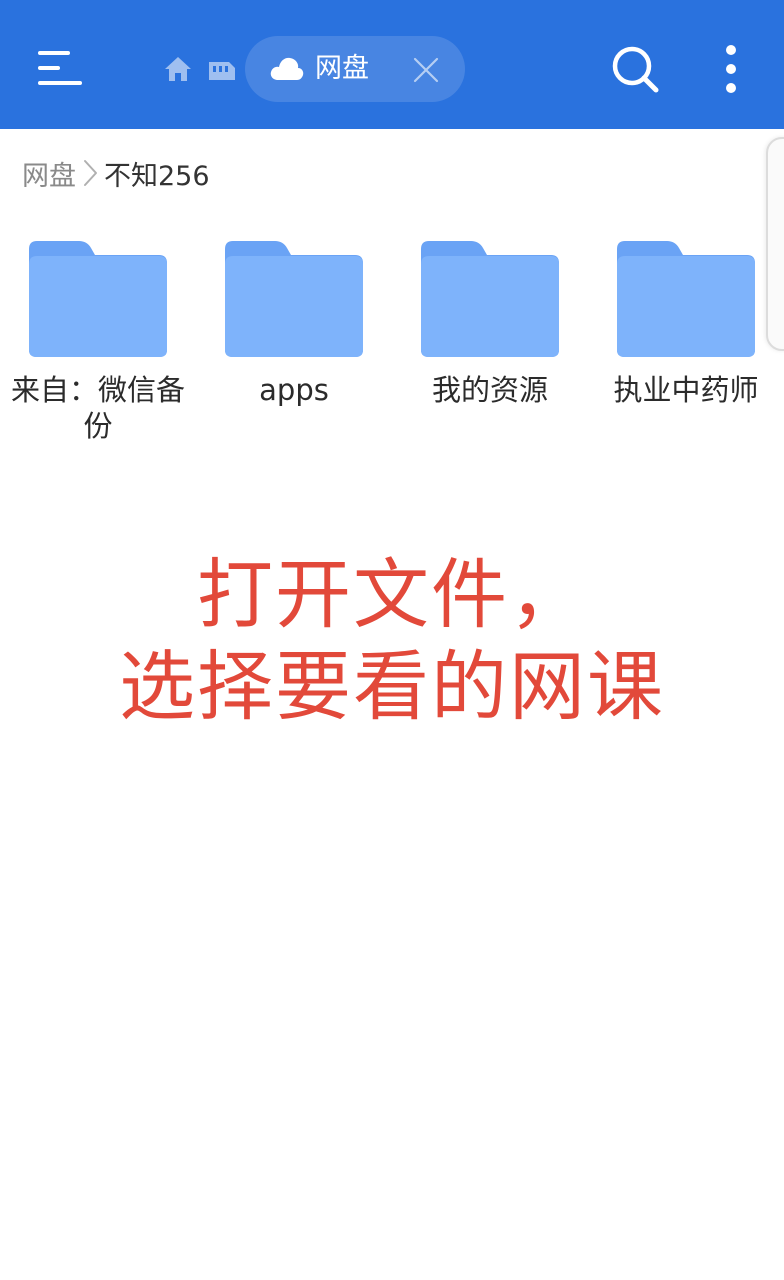 This screenshot has height=1280, width=784. Describe the element at coordinates (426, 70) in the screenshot. I see `close-icon` at that location.